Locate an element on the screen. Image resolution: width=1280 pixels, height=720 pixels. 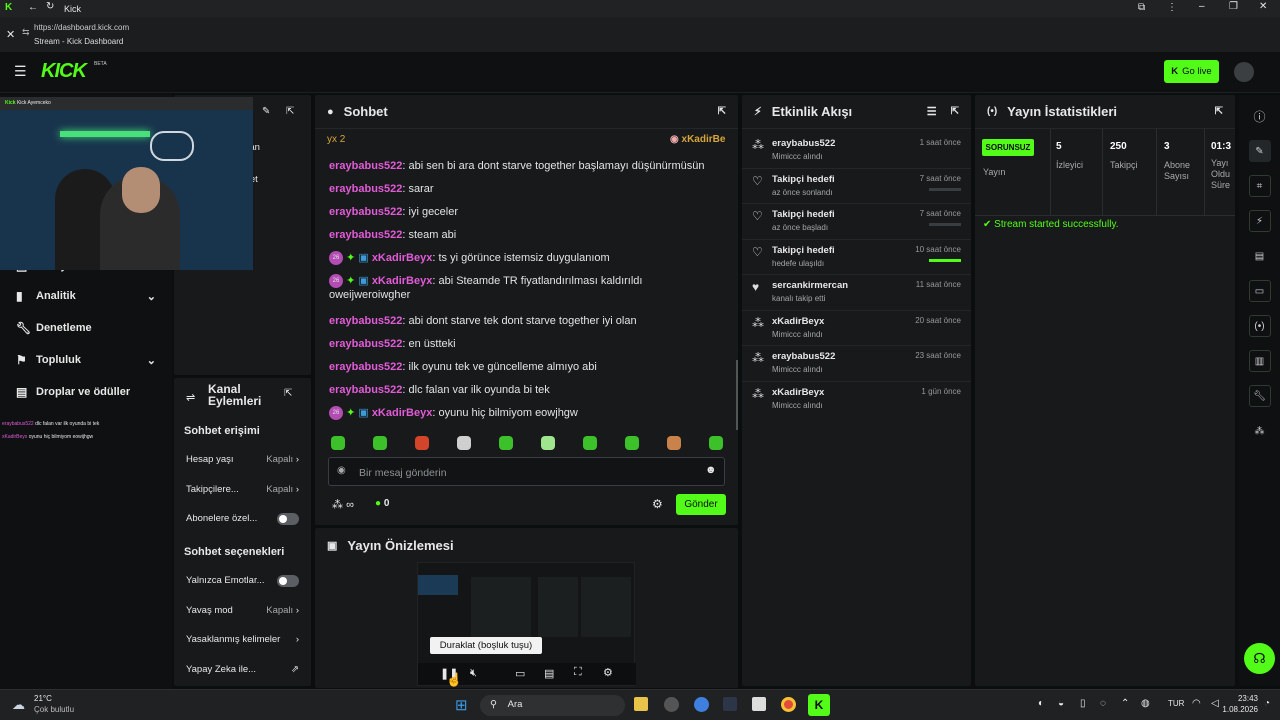
ai-moderation-row: Yapay Zeka ile... ⇗ is located at coordinates (242, 670).